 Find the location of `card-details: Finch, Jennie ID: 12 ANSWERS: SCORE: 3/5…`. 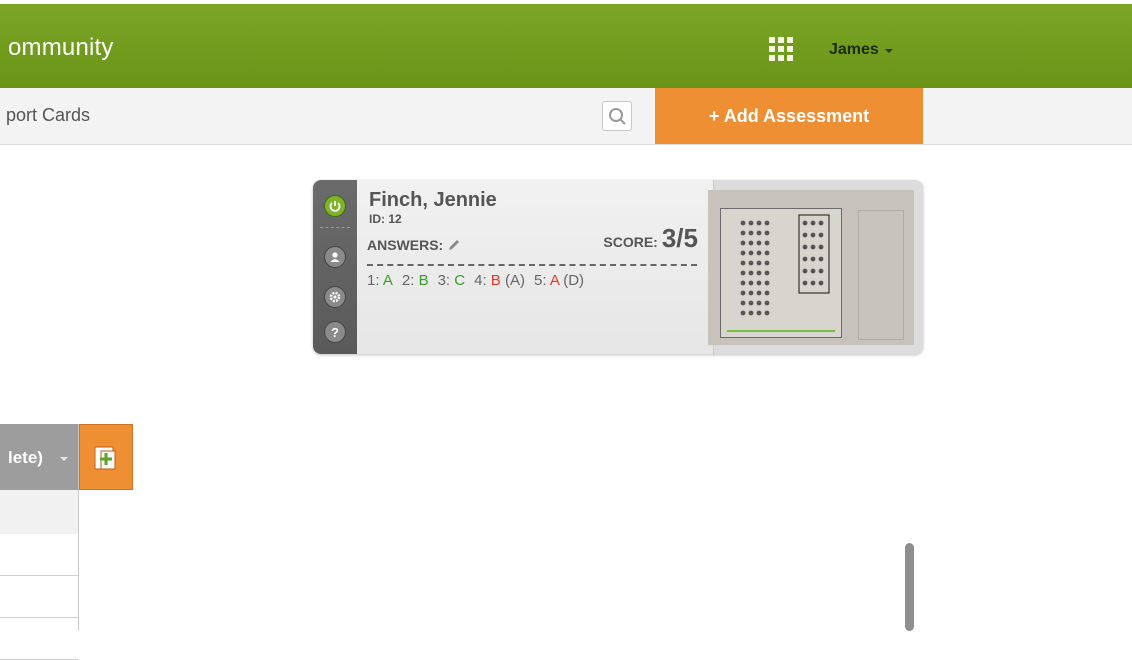

card-details: Finch, Jennie ID: 12 ANSWERS: SCORE: 3/5… is located at coordinates (535, 267).